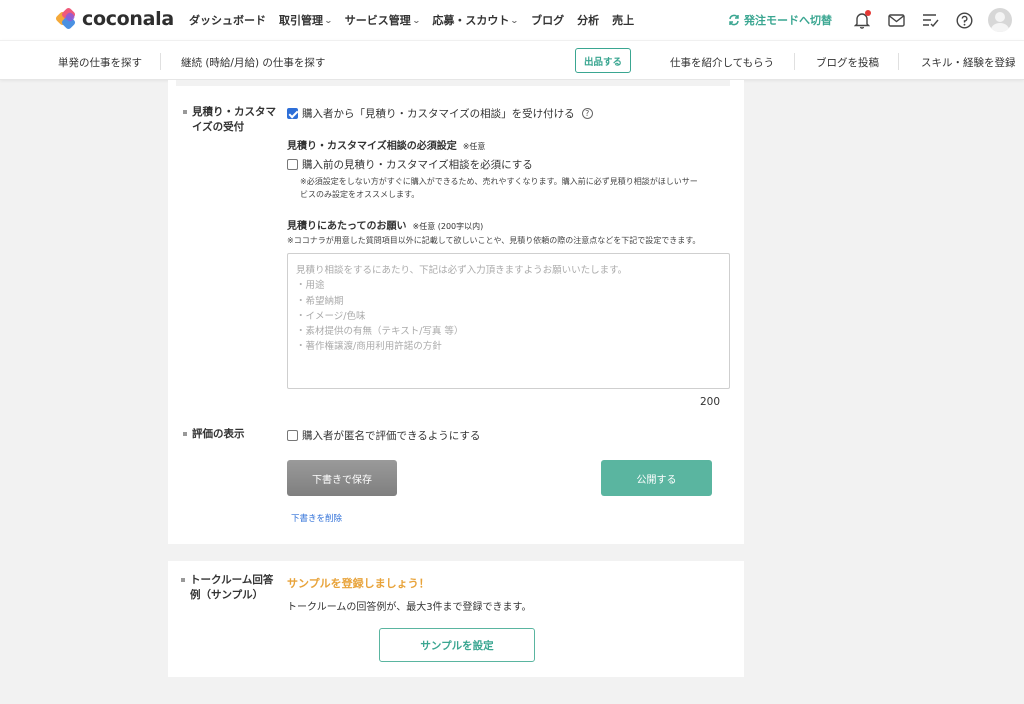  I want to click on accept-estimate-checkbox: 購入者から「見積り・カスタマイズの相談」を受け付ける ?, so click(440, 113).